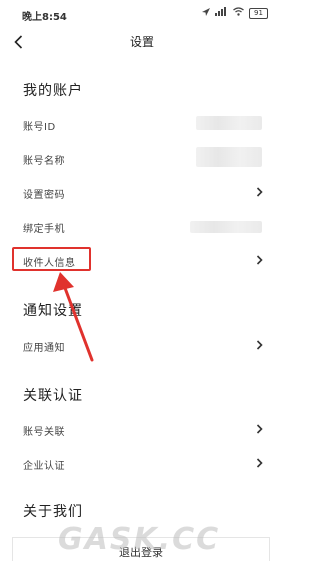 This screenshot has width=320, height=561. What do you see at coordinates (229, 157) in the screenshot?
I see `account-name-value-blurred` at bounding box center [229, 157].